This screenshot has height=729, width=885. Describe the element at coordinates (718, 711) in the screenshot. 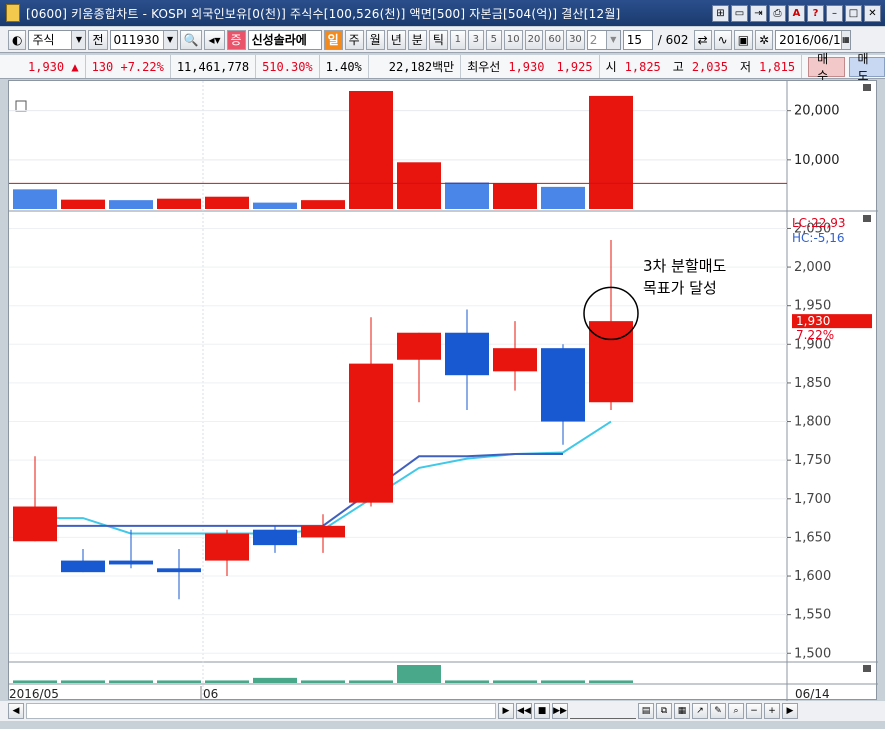

I see `draw-icon: ✎` at that location.